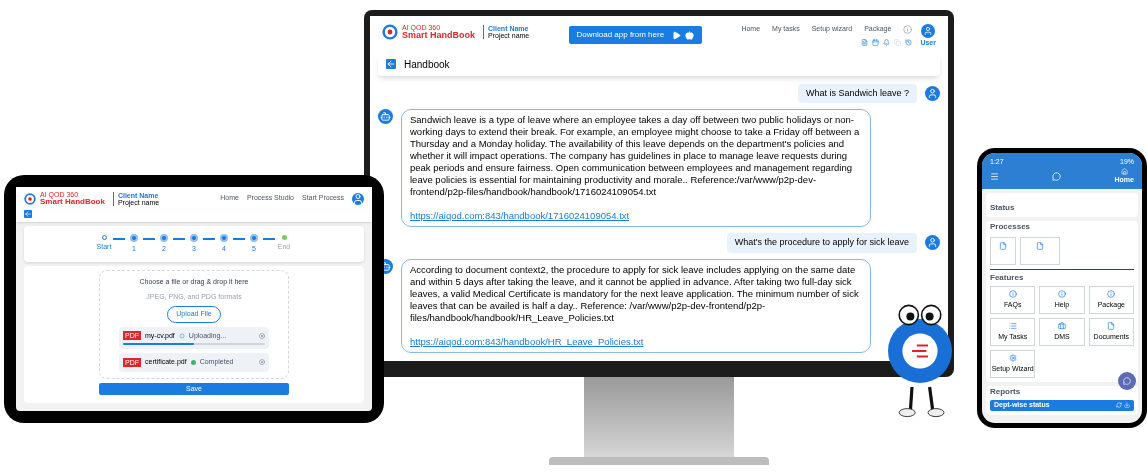 This screenshot has height=475, width=1147. What do you see at coordinates (857, 93) in the screenshot?
I see `user-message: What is Sandwich leave ?` at bounding box center [857, 93].